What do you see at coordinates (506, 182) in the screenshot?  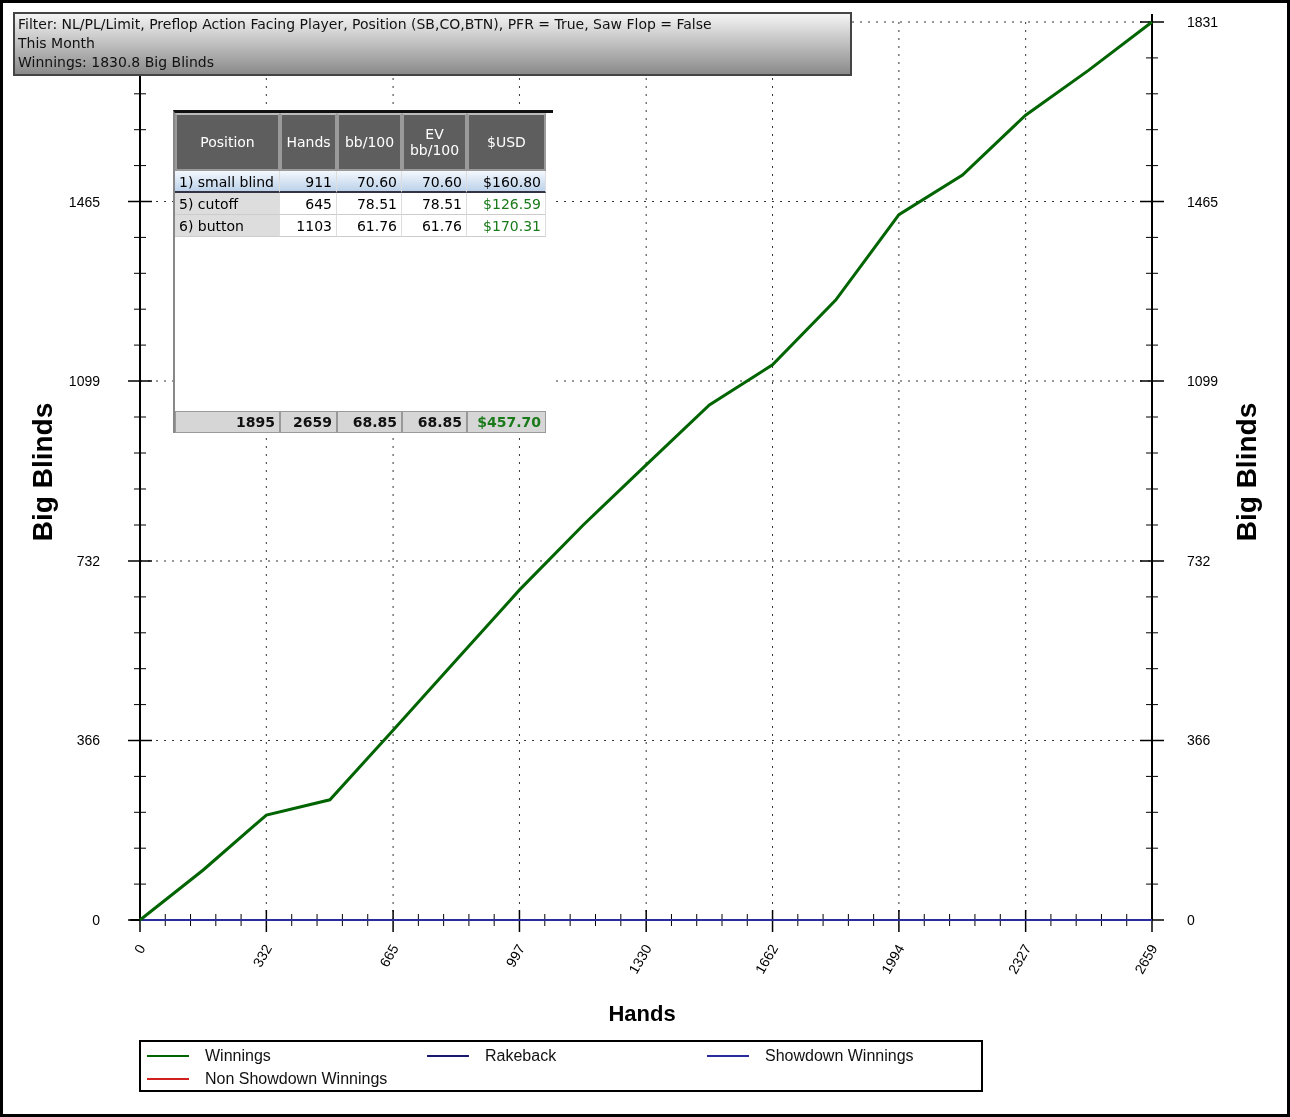 I see `table-cell: $160.80` at bounding box center [506, 182].